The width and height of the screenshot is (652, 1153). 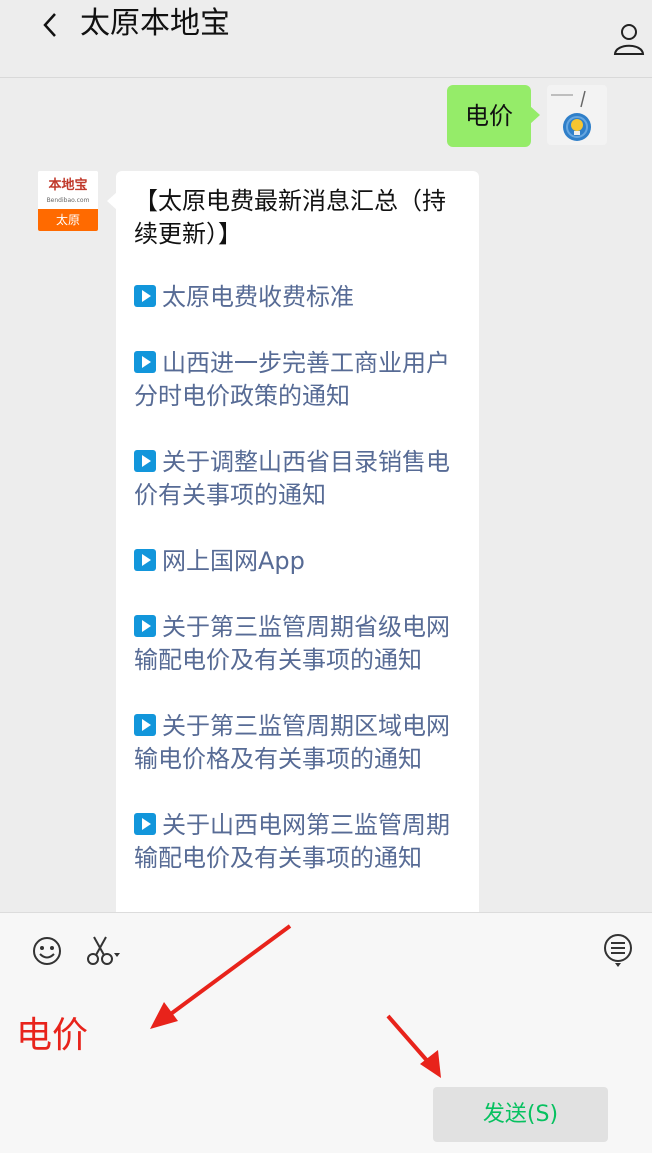 I want to click on back-icon, so click(x=50, y=25).